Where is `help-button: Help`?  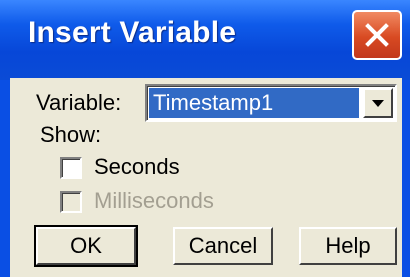 help-button: Help is located at coordinates (348, 246).